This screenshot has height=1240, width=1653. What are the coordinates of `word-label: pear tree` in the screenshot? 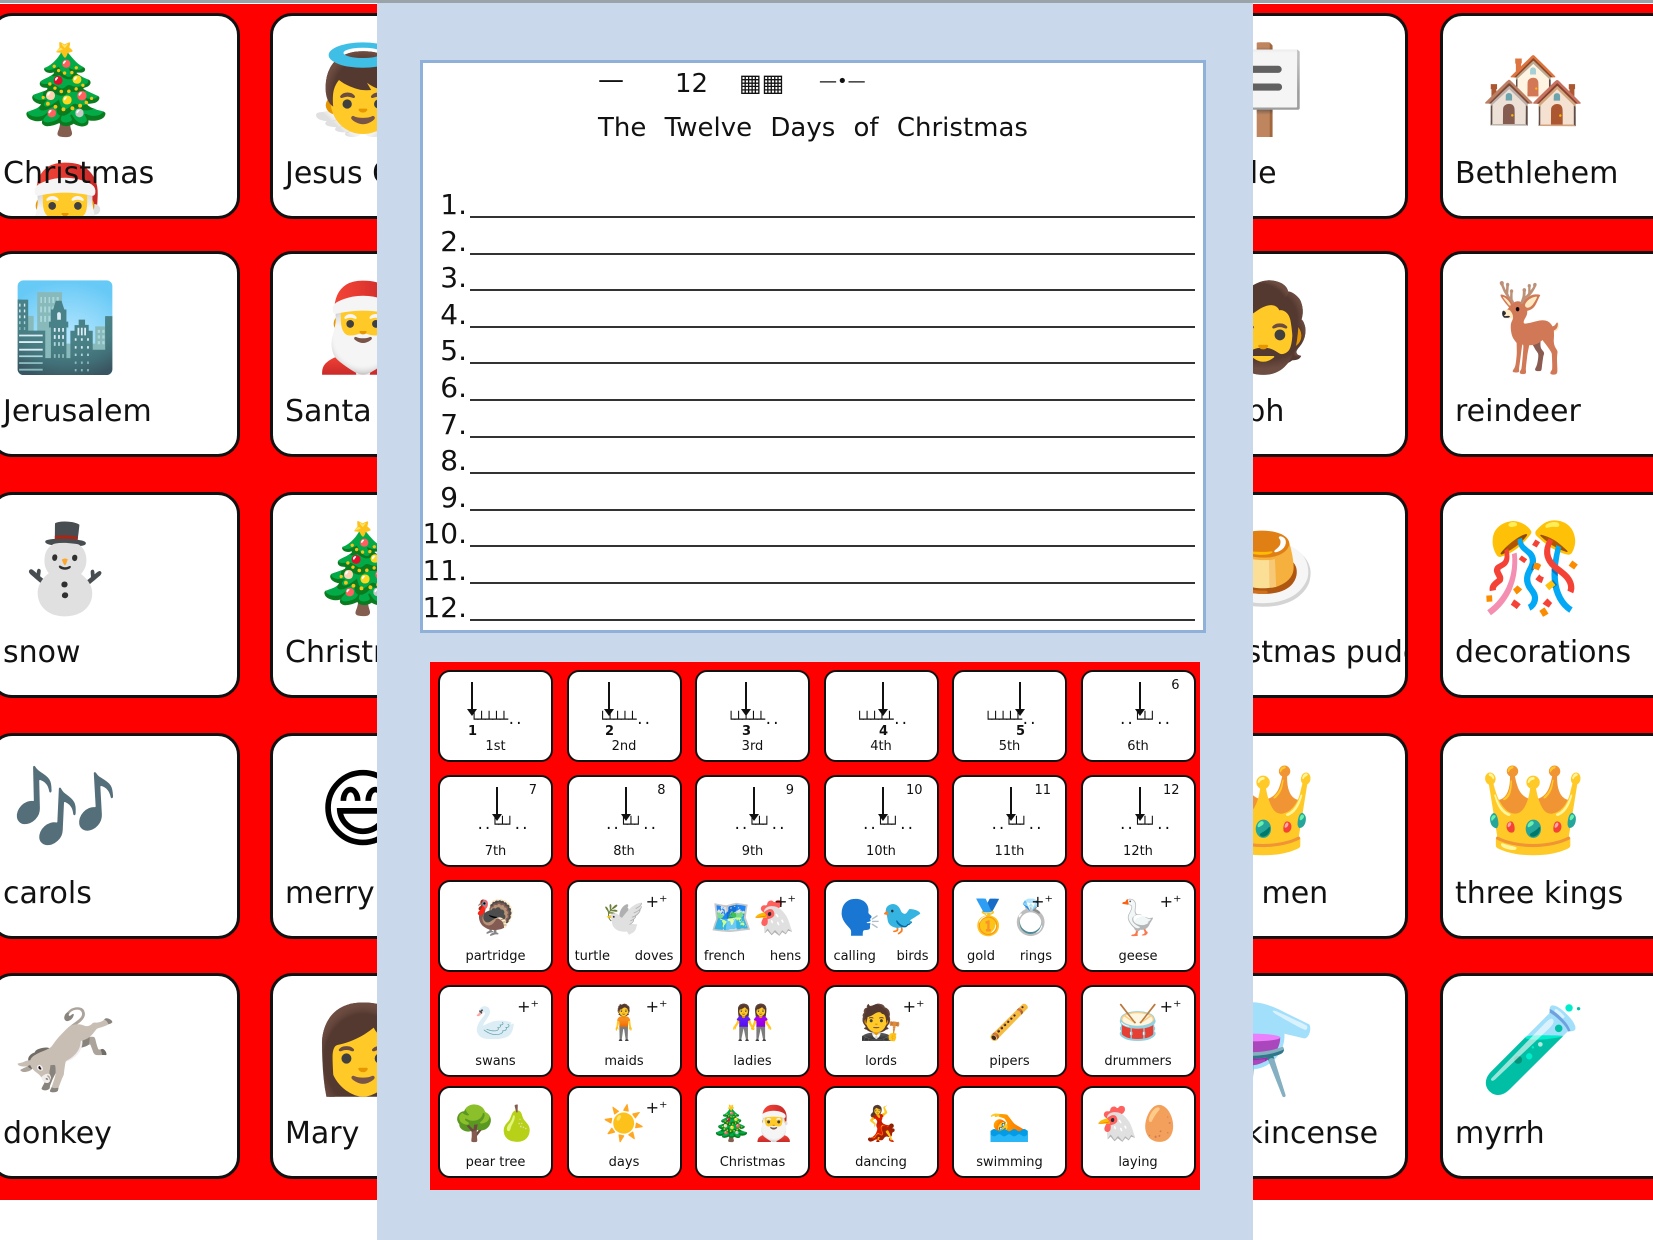 It's located at (495, 1162).